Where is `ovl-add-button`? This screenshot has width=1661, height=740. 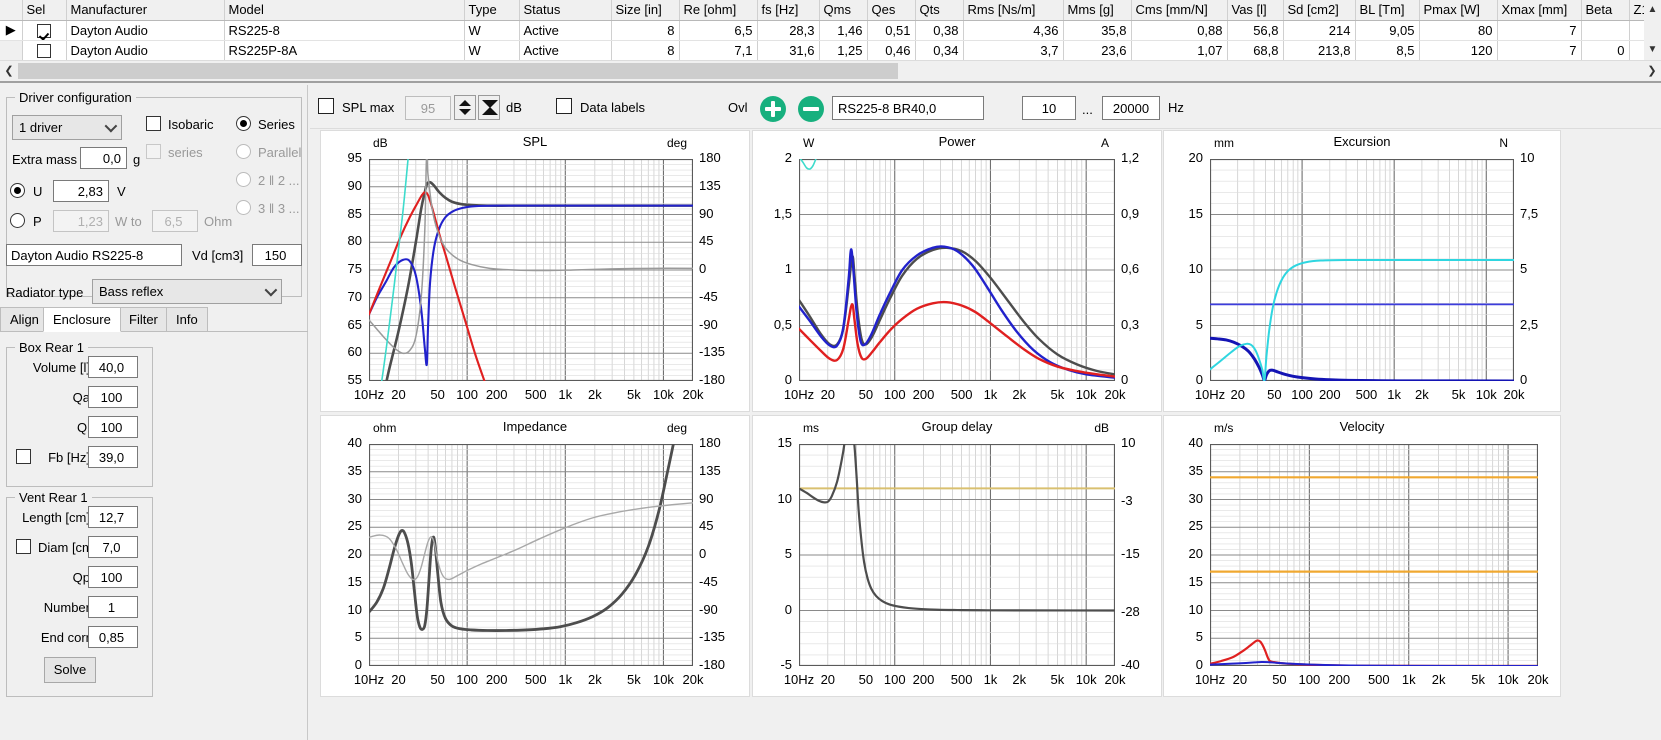 ovl-add-button is located at coordinates (773, 109).